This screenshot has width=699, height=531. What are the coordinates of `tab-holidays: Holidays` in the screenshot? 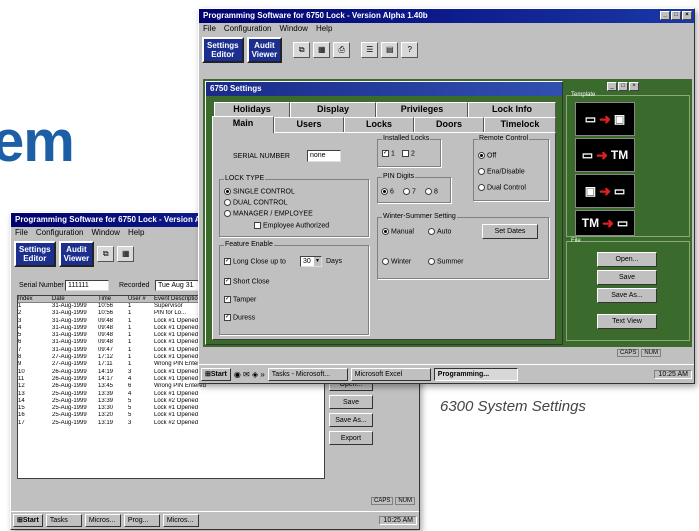 It's located at (252, 109).